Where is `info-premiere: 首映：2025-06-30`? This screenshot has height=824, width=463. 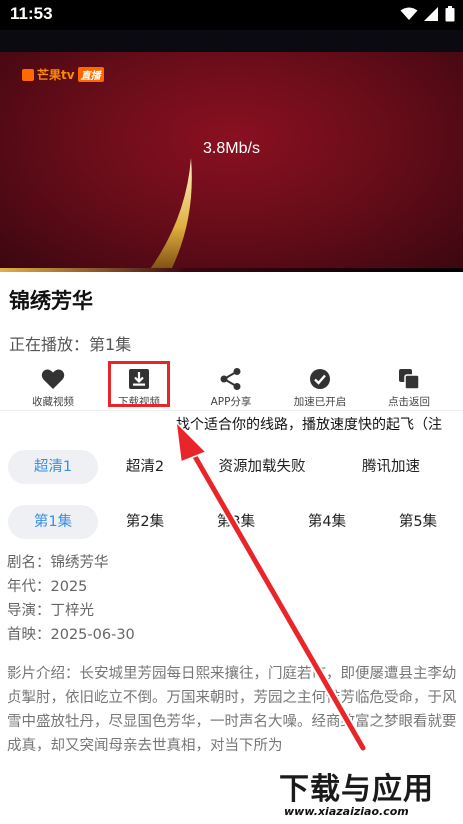
info-premiere: 首映：2025-06-30 is located at coordinates (71, 635).